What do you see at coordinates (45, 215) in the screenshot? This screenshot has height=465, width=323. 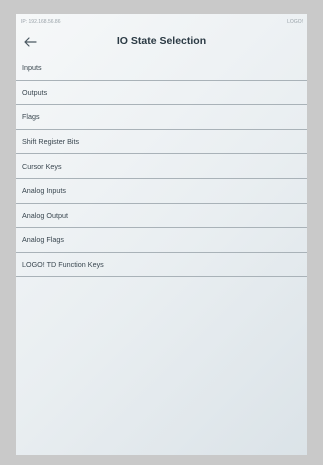 I see `list-item-label: Analog Output` at bounding box center [45, 215].